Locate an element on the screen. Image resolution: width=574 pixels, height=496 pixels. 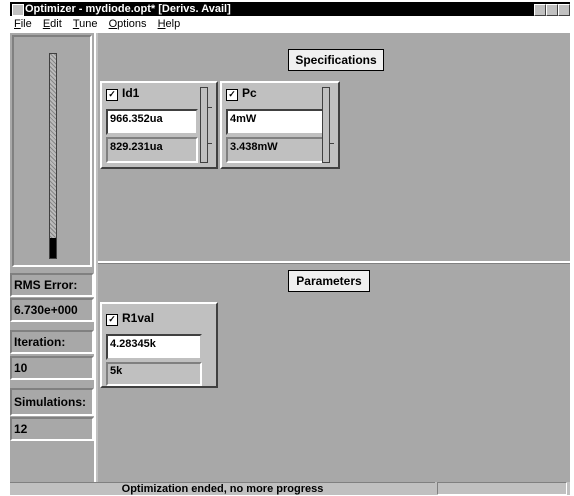
spec-id1-name: Id1 is located at coordinates (131, 93).